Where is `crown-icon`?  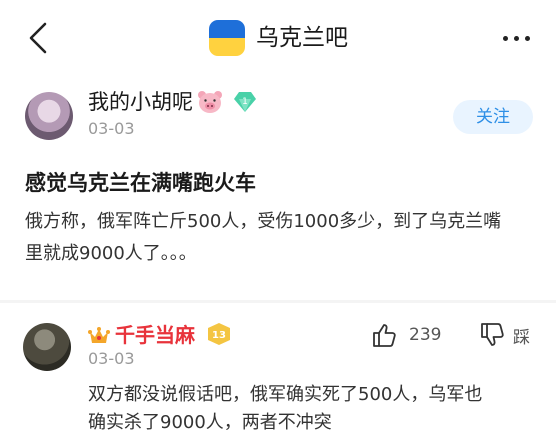
crown-icon is located at coordinates (99, 335).